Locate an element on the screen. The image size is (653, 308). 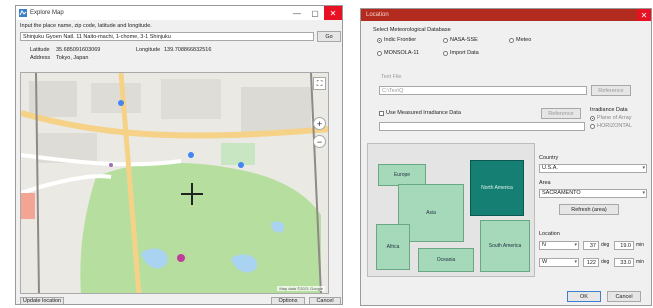
measured-irradiance-checkbox: Use Measured Irradiance Data is located at coordinates (420, 113).